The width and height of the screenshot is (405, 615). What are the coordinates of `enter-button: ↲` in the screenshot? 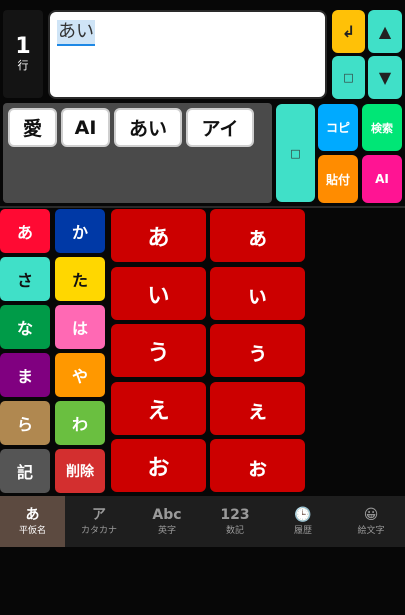 It's located at (348, 31).